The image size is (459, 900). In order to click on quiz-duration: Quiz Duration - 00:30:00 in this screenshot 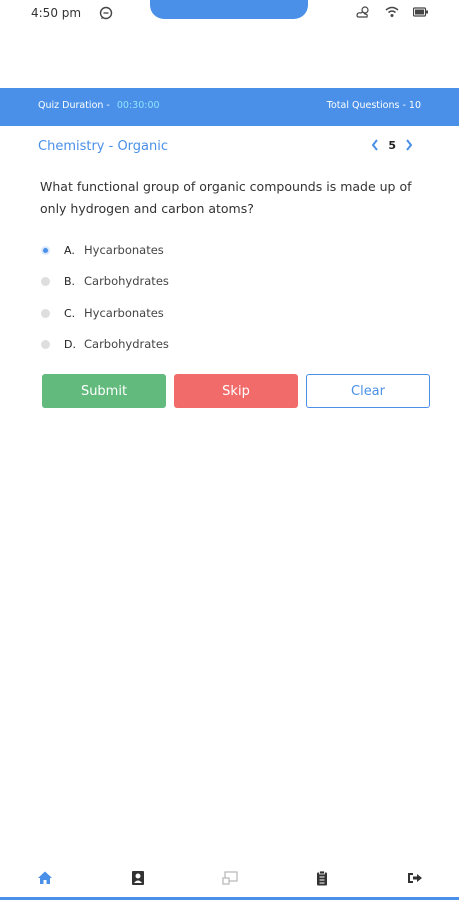, I will do `click(99, 105)`.